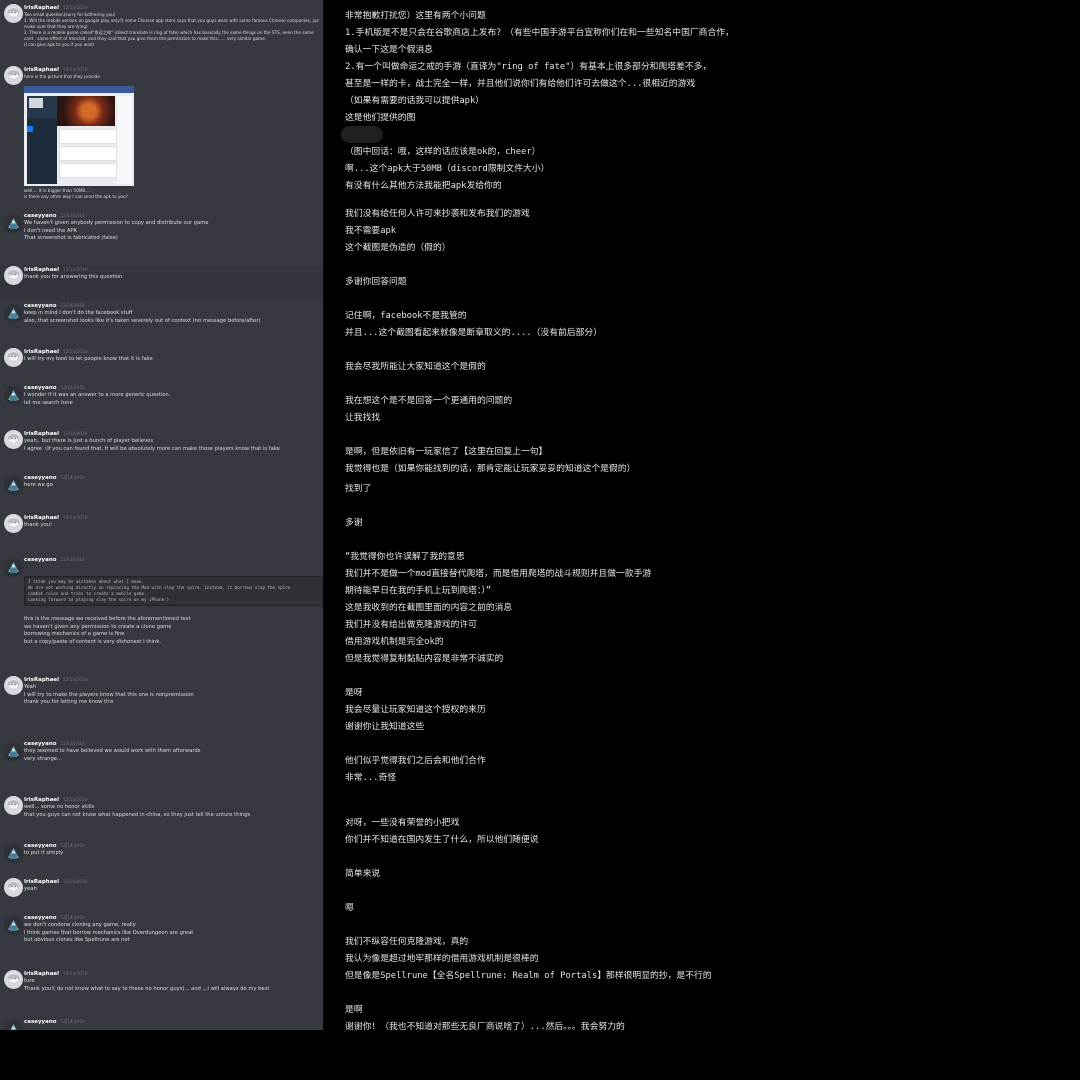 This screenshot has width=1080, height=1080. What do you see at coordinates (485, 1026) in the screenshot?
I see `translation-line: 谢谢你！（我也不知道对那些无良厂商说啥了）...然后。。。我会努力的` at bounding box center [485, 1026].